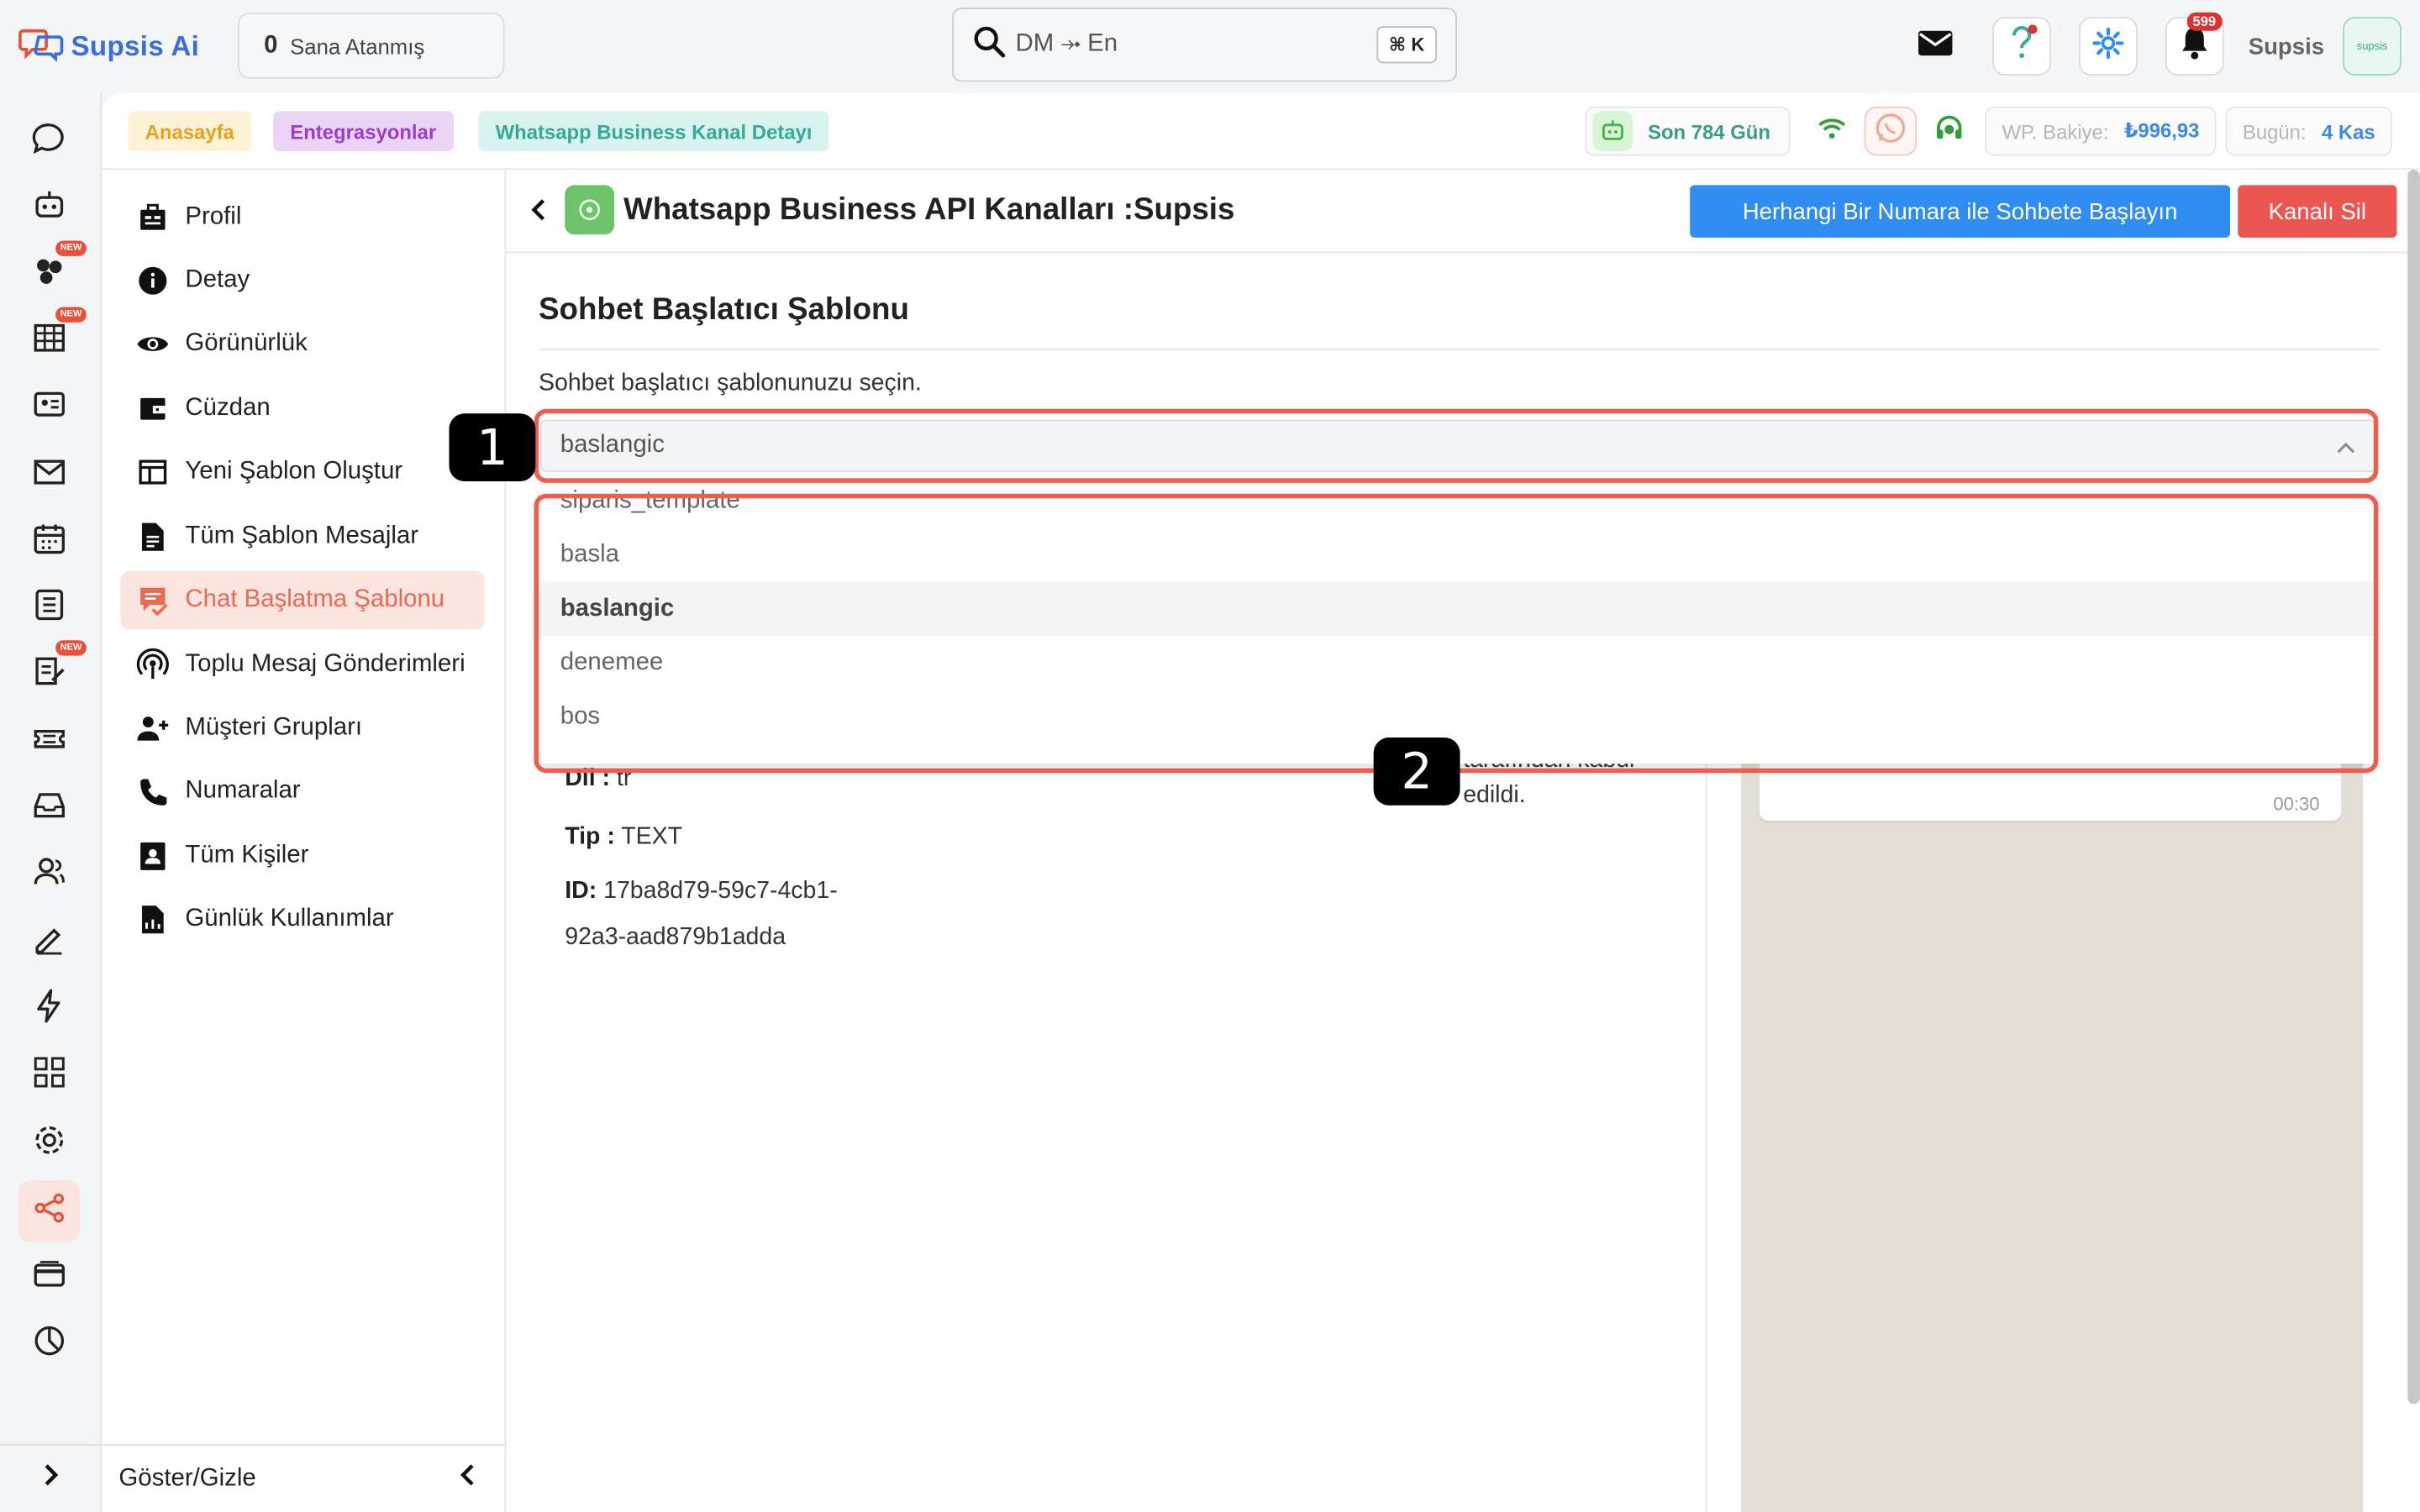 The width and height of the screenshot is (2420, 1512). What do you see at coordinates (2286, 46) in the screenshot?
I see `user-name: Supsis` at bounding box center [2286, 46].